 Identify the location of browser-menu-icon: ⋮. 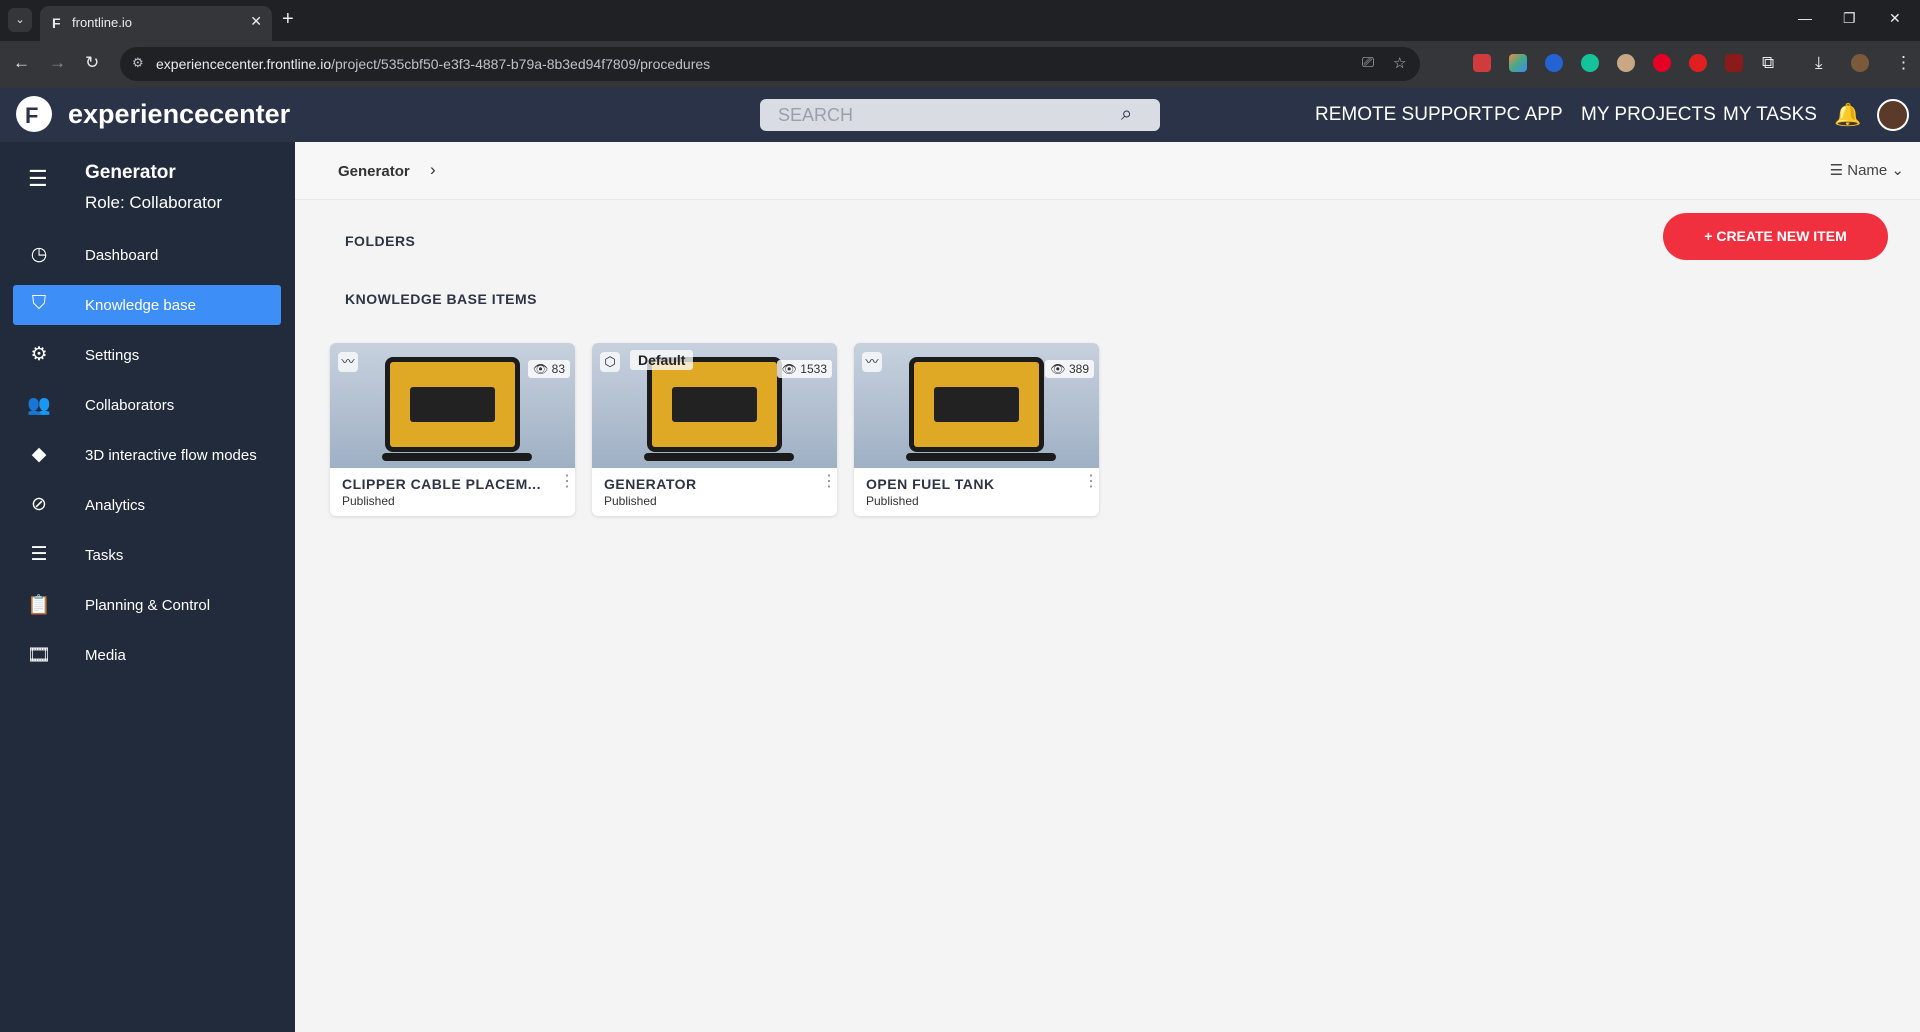
(1903, 63).